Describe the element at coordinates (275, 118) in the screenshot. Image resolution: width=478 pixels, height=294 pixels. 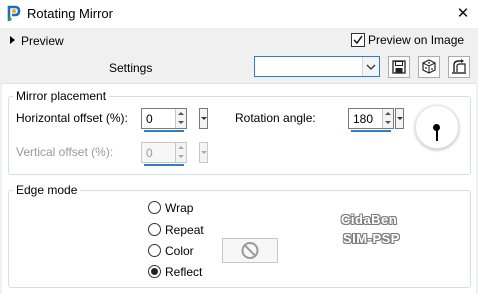
I see `rotation-angle-label: Rotation angle:` at that location.